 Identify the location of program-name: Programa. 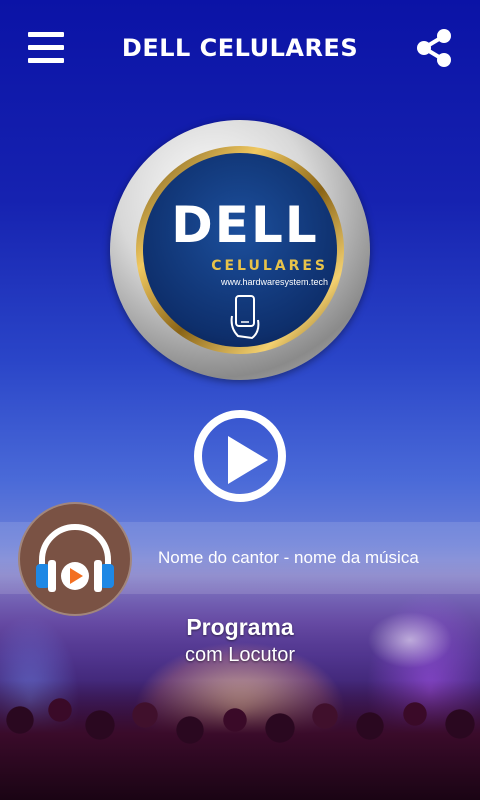
(240, 627).